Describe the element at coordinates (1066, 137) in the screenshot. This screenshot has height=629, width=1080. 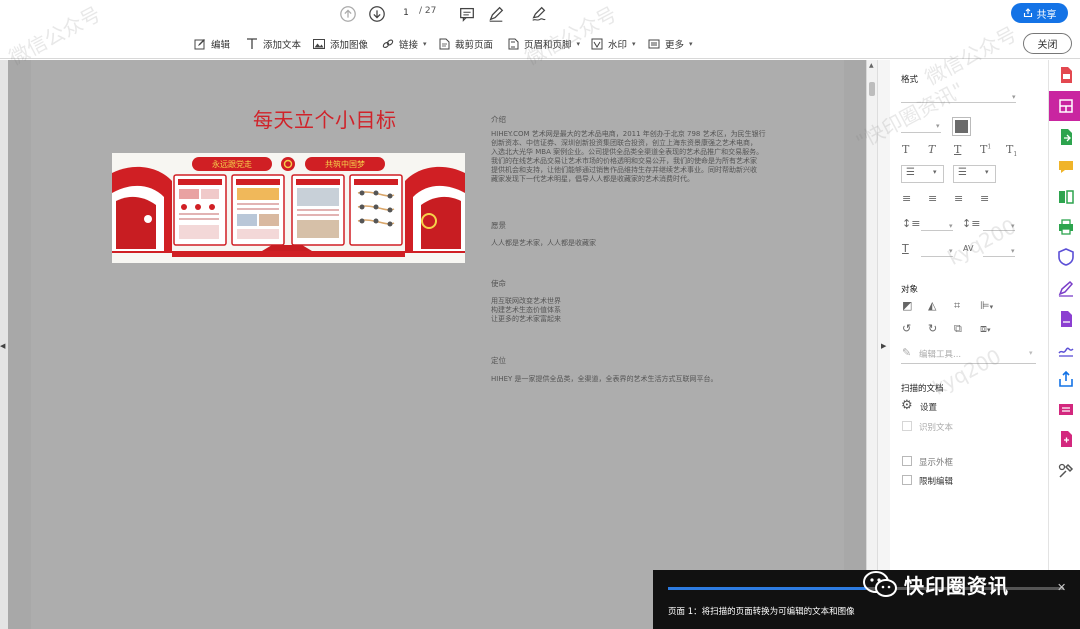
I see `export-pdf-icon` at that location.